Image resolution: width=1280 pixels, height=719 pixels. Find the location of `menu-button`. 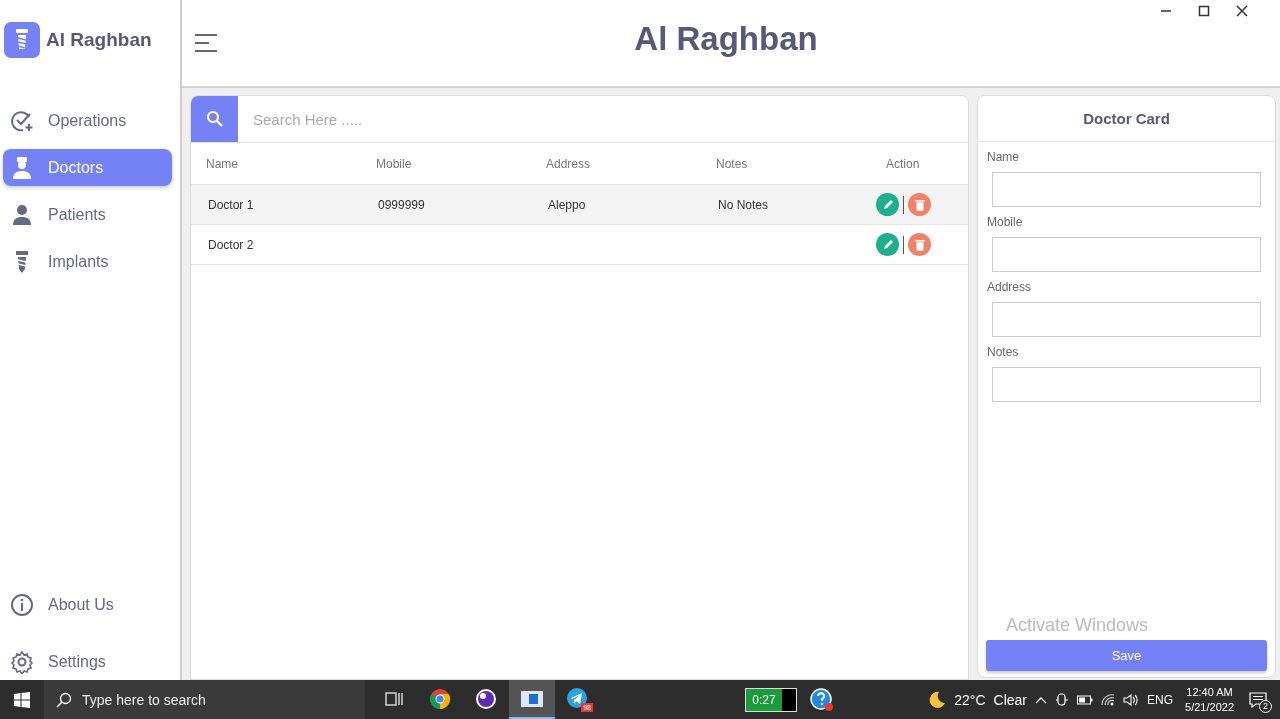

menu-button is located at coordinates (206, 43).